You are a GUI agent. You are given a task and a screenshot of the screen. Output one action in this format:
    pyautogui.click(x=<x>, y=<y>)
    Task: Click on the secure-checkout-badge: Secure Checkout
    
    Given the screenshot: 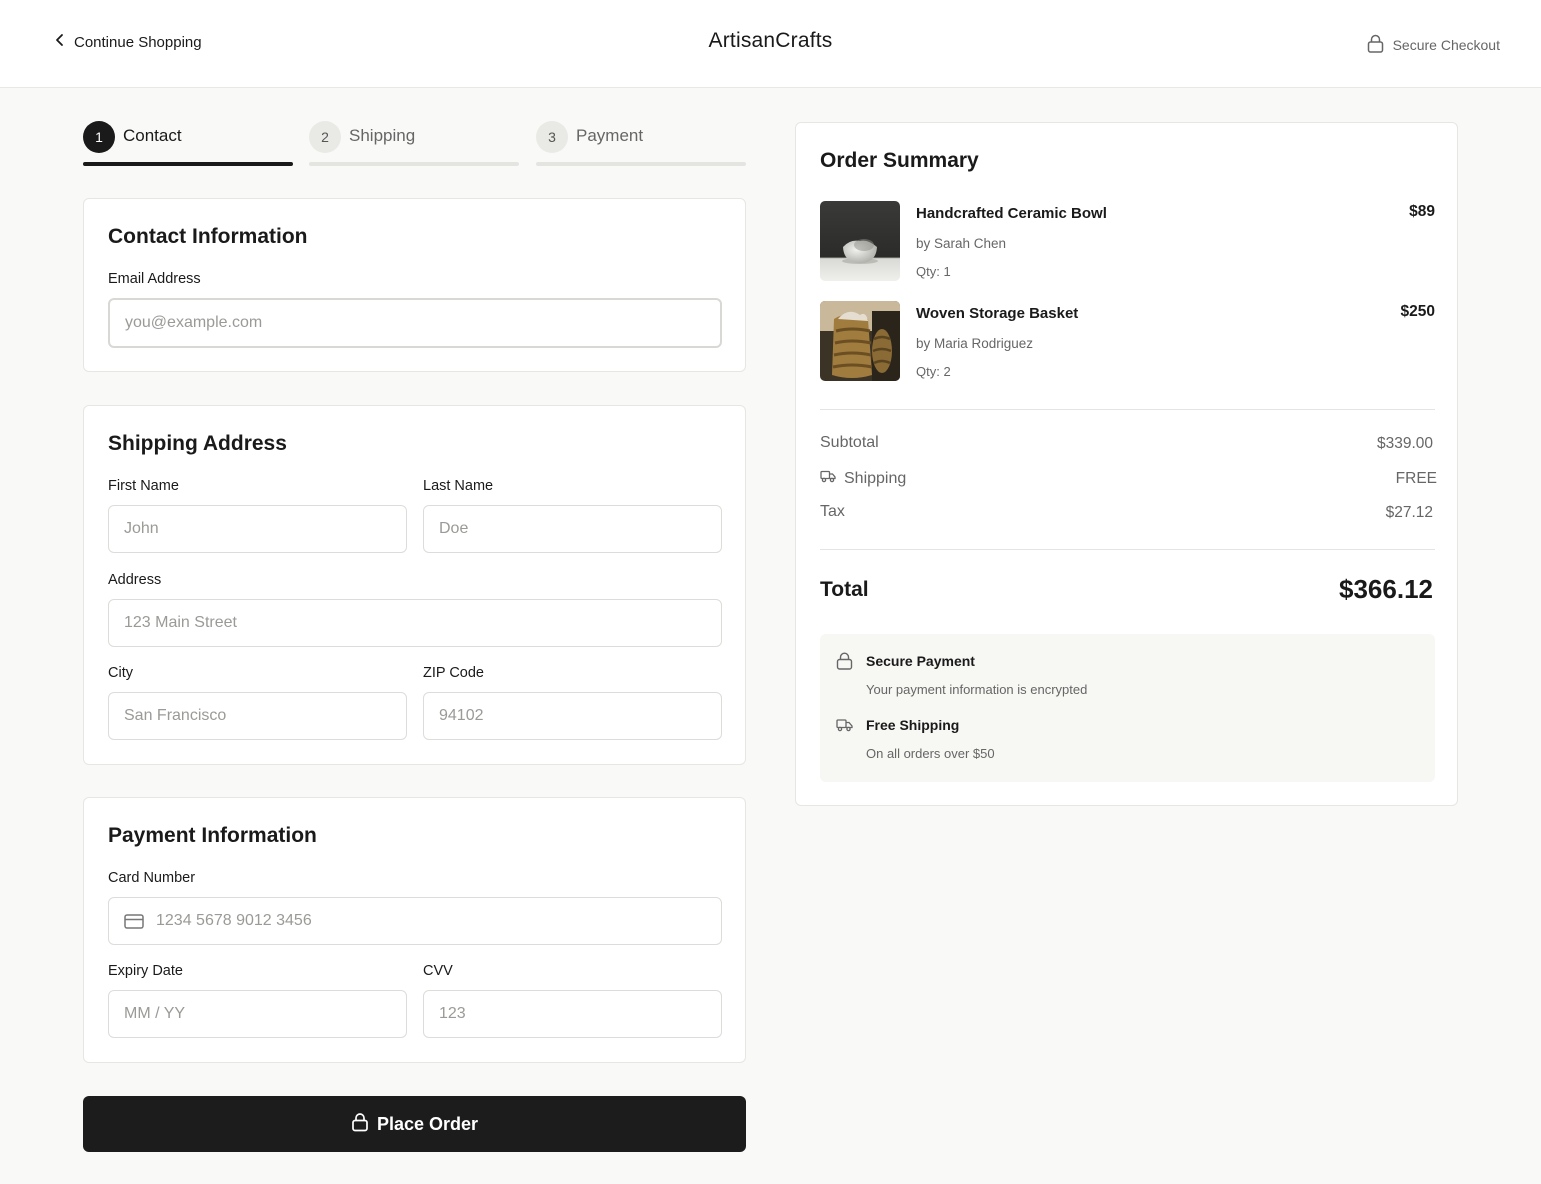 What is the action you would take?
    pyautogui.click(x=1433, y=45)
    